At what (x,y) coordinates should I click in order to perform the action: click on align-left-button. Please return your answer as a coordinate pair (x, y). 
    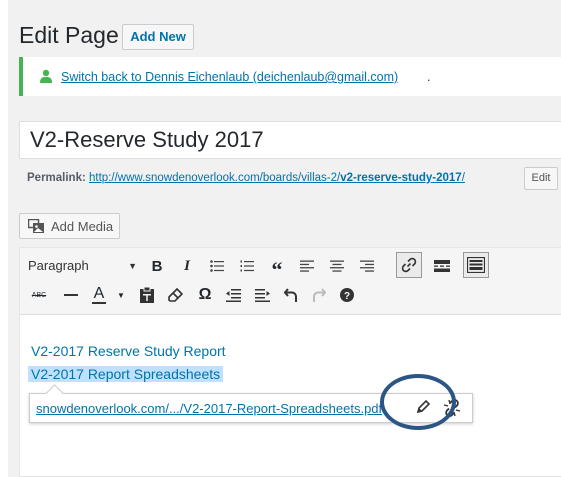
    Looking at the image, I should click on (307, 266).